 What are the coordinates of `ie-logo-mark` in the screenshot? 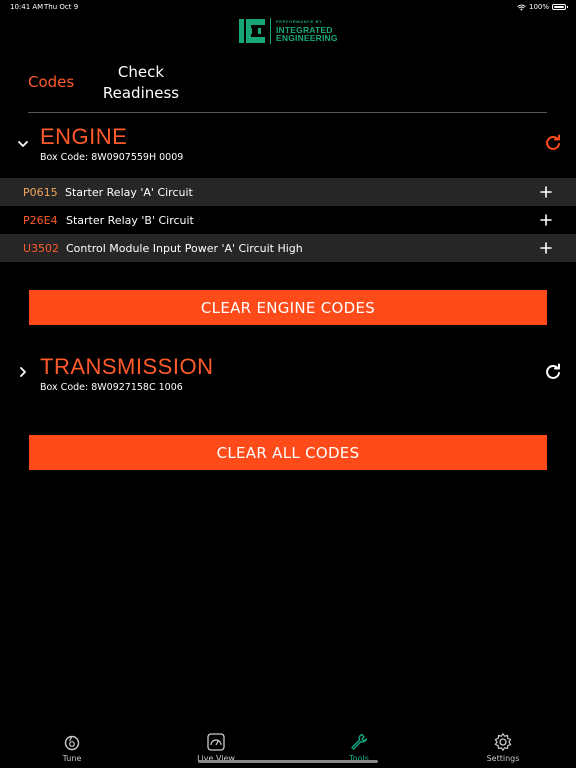 It's located at (252, 31).